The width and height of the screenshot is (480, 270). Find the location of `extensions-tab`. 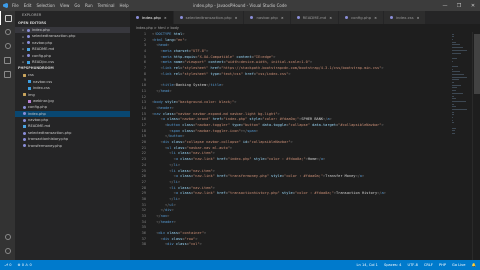

extensions-tab is located at coordinates (7, 74).